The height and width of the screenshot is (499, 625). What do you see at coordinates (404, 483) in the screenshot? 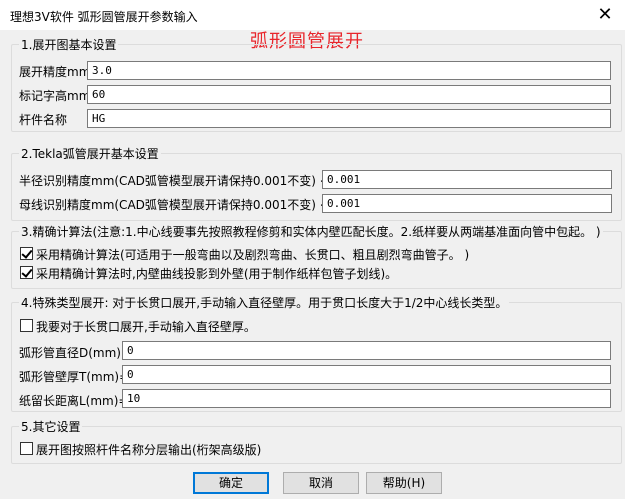
I see `help-button: 帮助(H)` at bounding box center [404, 483].